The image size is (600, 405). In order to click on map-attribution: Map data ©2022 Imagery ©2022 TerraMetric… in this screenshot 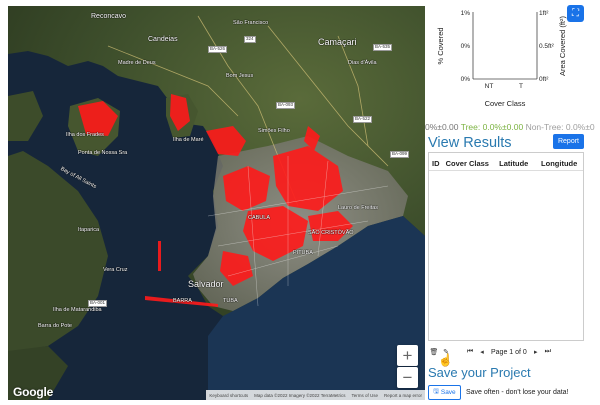, I will do `click(300, 395)`.